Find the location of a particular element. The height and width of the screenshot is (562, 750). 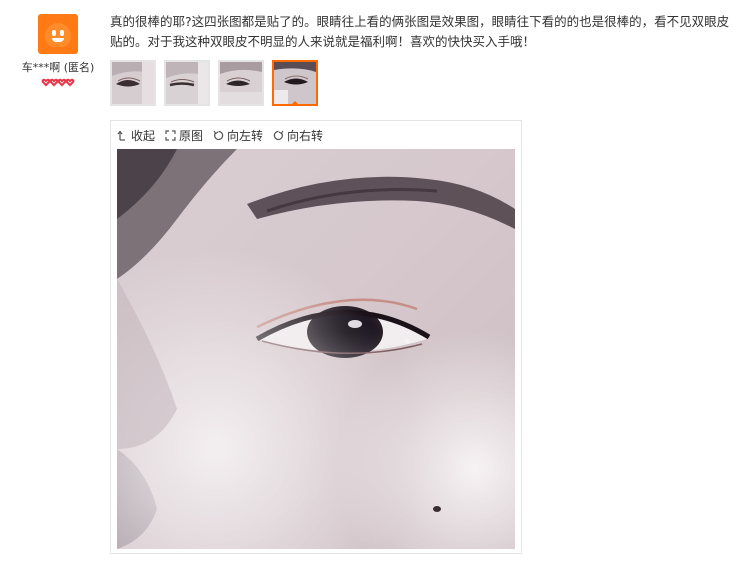

collapse-button: 收起 is located at coordinates (136, 135).